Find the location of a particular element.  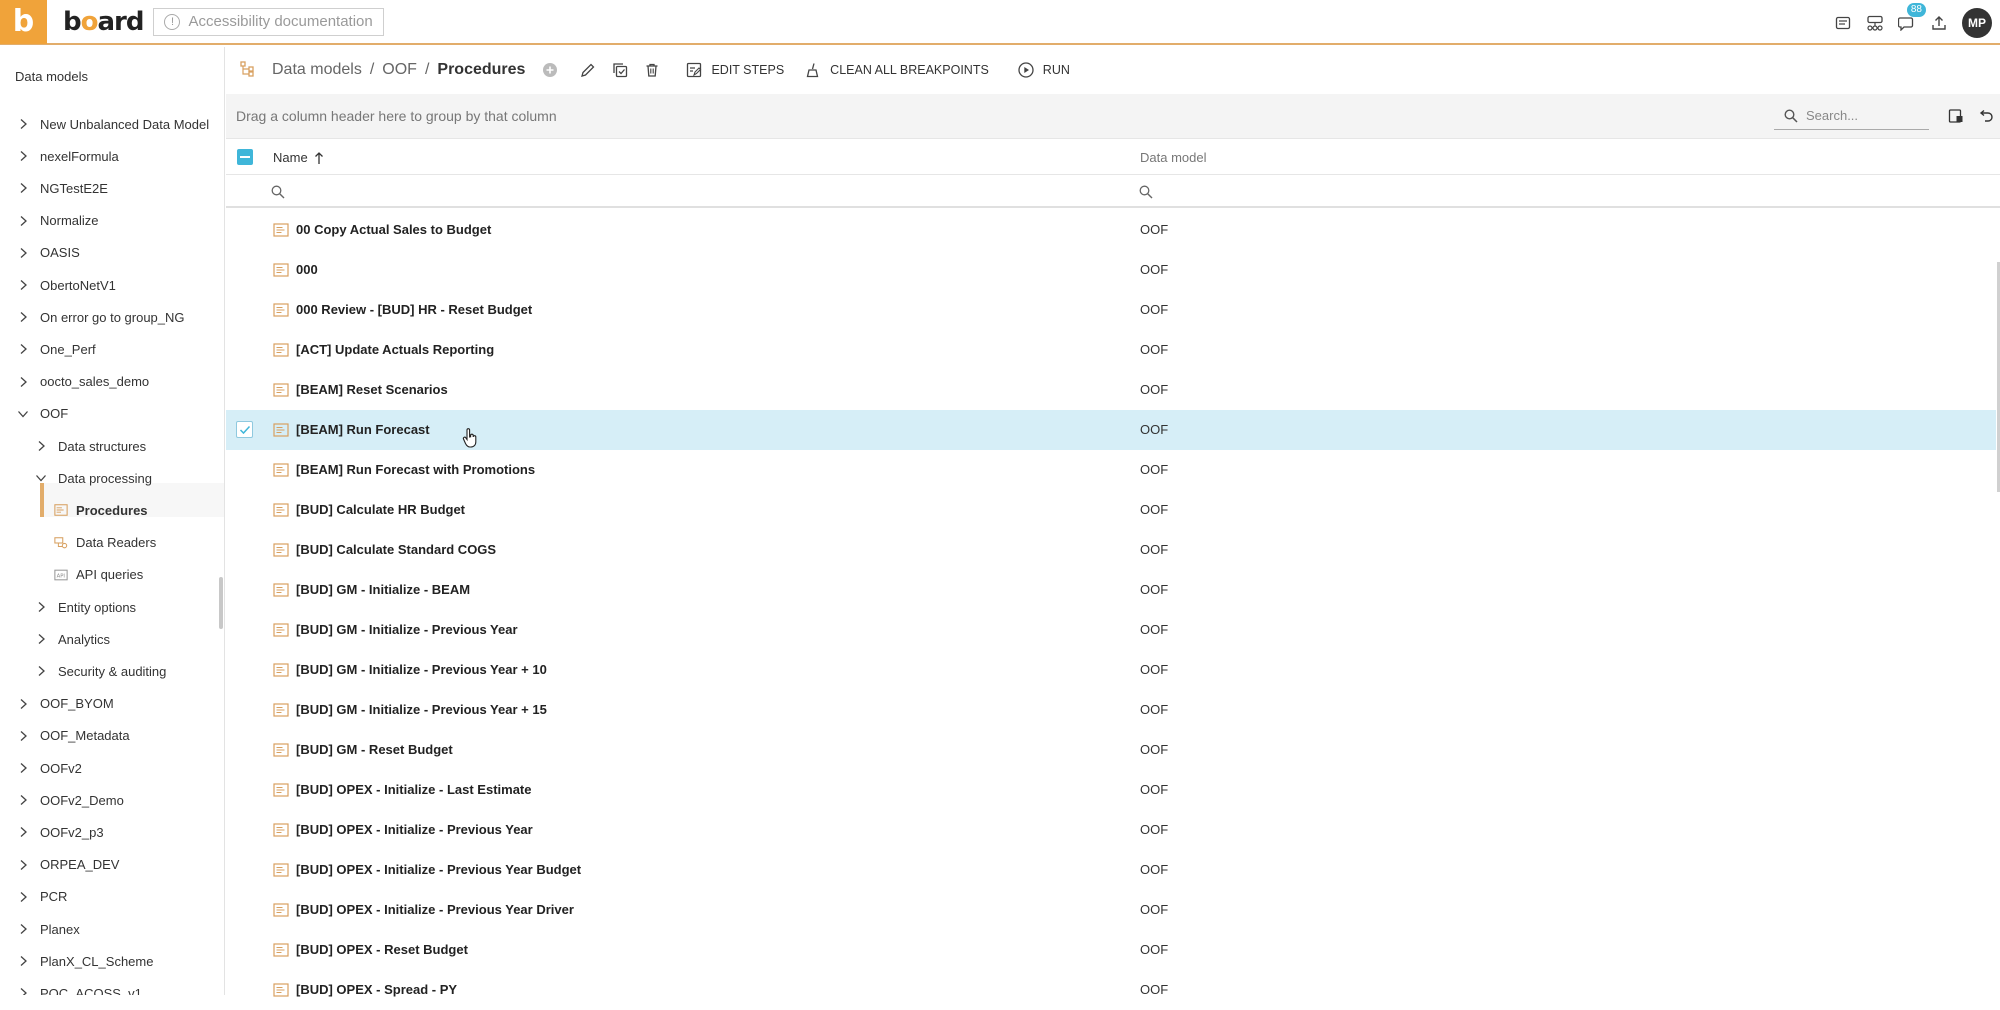

column-header-data-model: Data model is located at coordinates (1173, 157).